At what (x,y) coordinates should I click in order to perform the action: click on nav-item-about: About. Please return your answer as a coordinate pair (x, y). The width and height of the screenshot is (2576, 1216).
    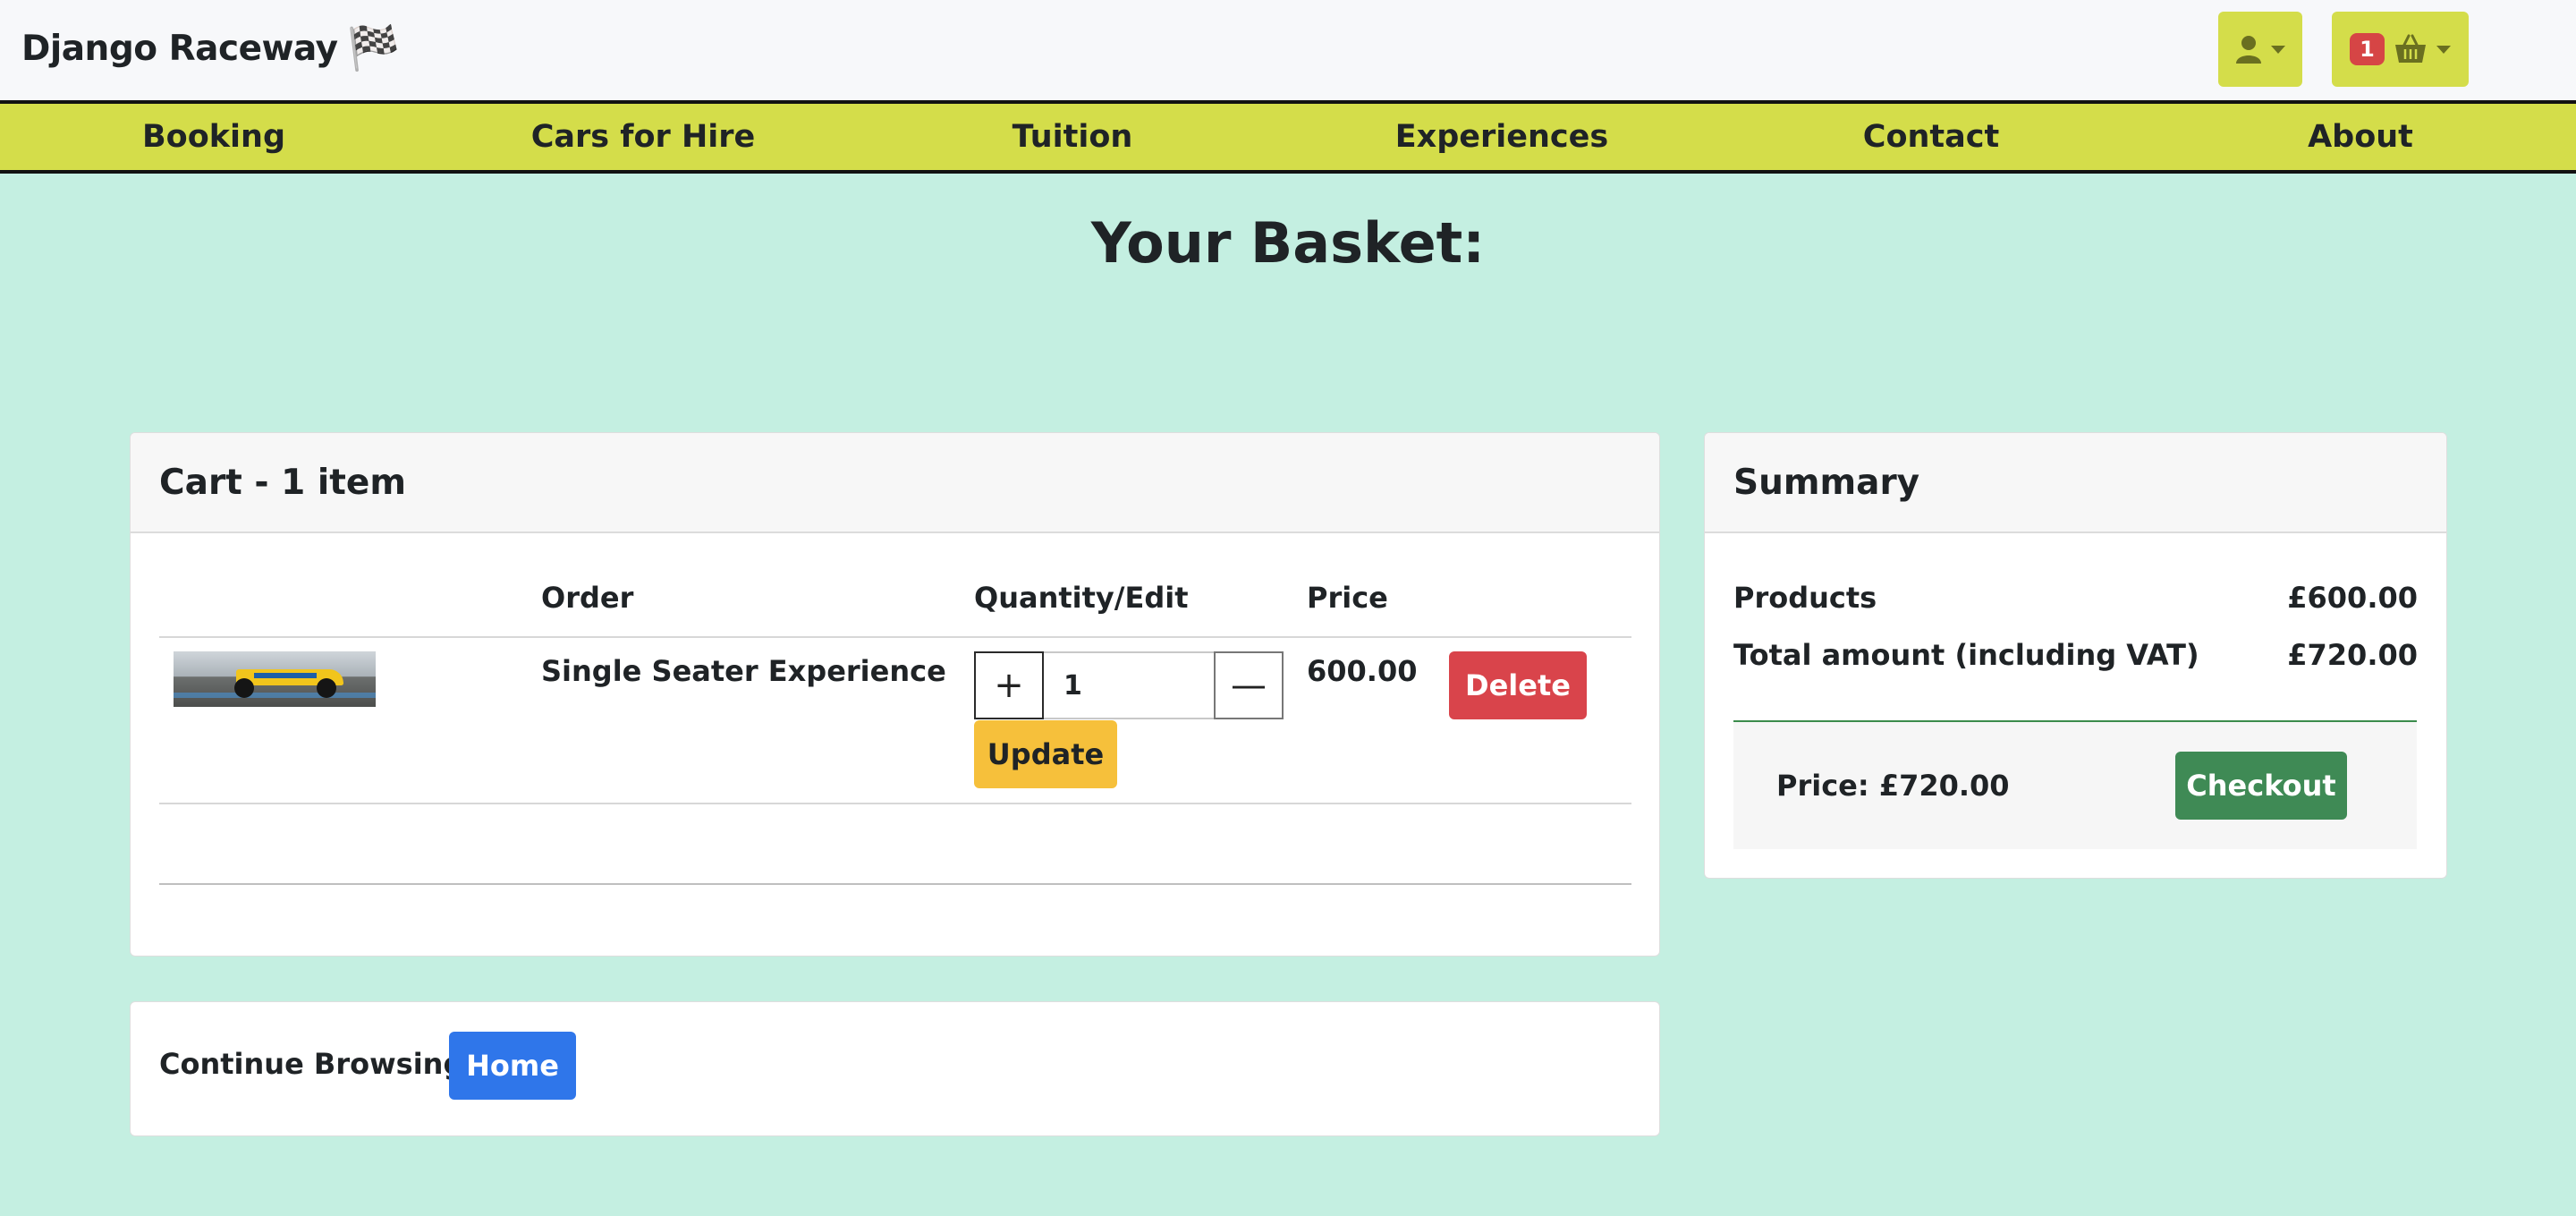
    Looking at the image, I should click on (2360, 137).